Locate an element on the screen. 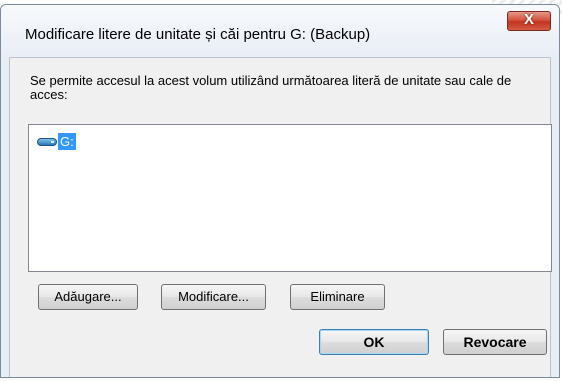 The width and height of the screenshot is (562, 381). close-icon: X is located at coordinates (528, 19).